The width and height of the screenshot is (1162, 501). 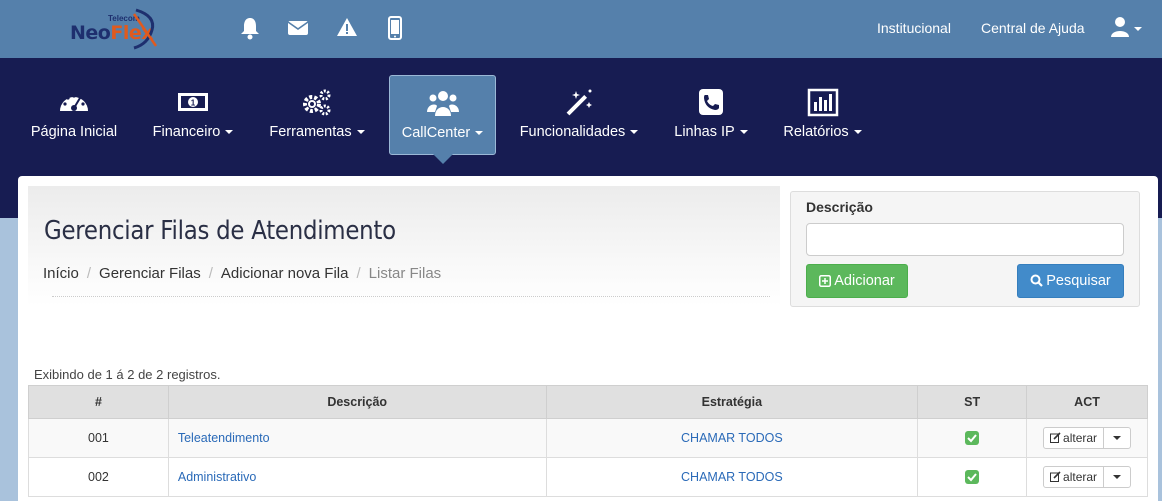 What do you see at coordinates (1037, 280) in the screenshot?
I see `search-icon` at bounding box center [1037, 280].